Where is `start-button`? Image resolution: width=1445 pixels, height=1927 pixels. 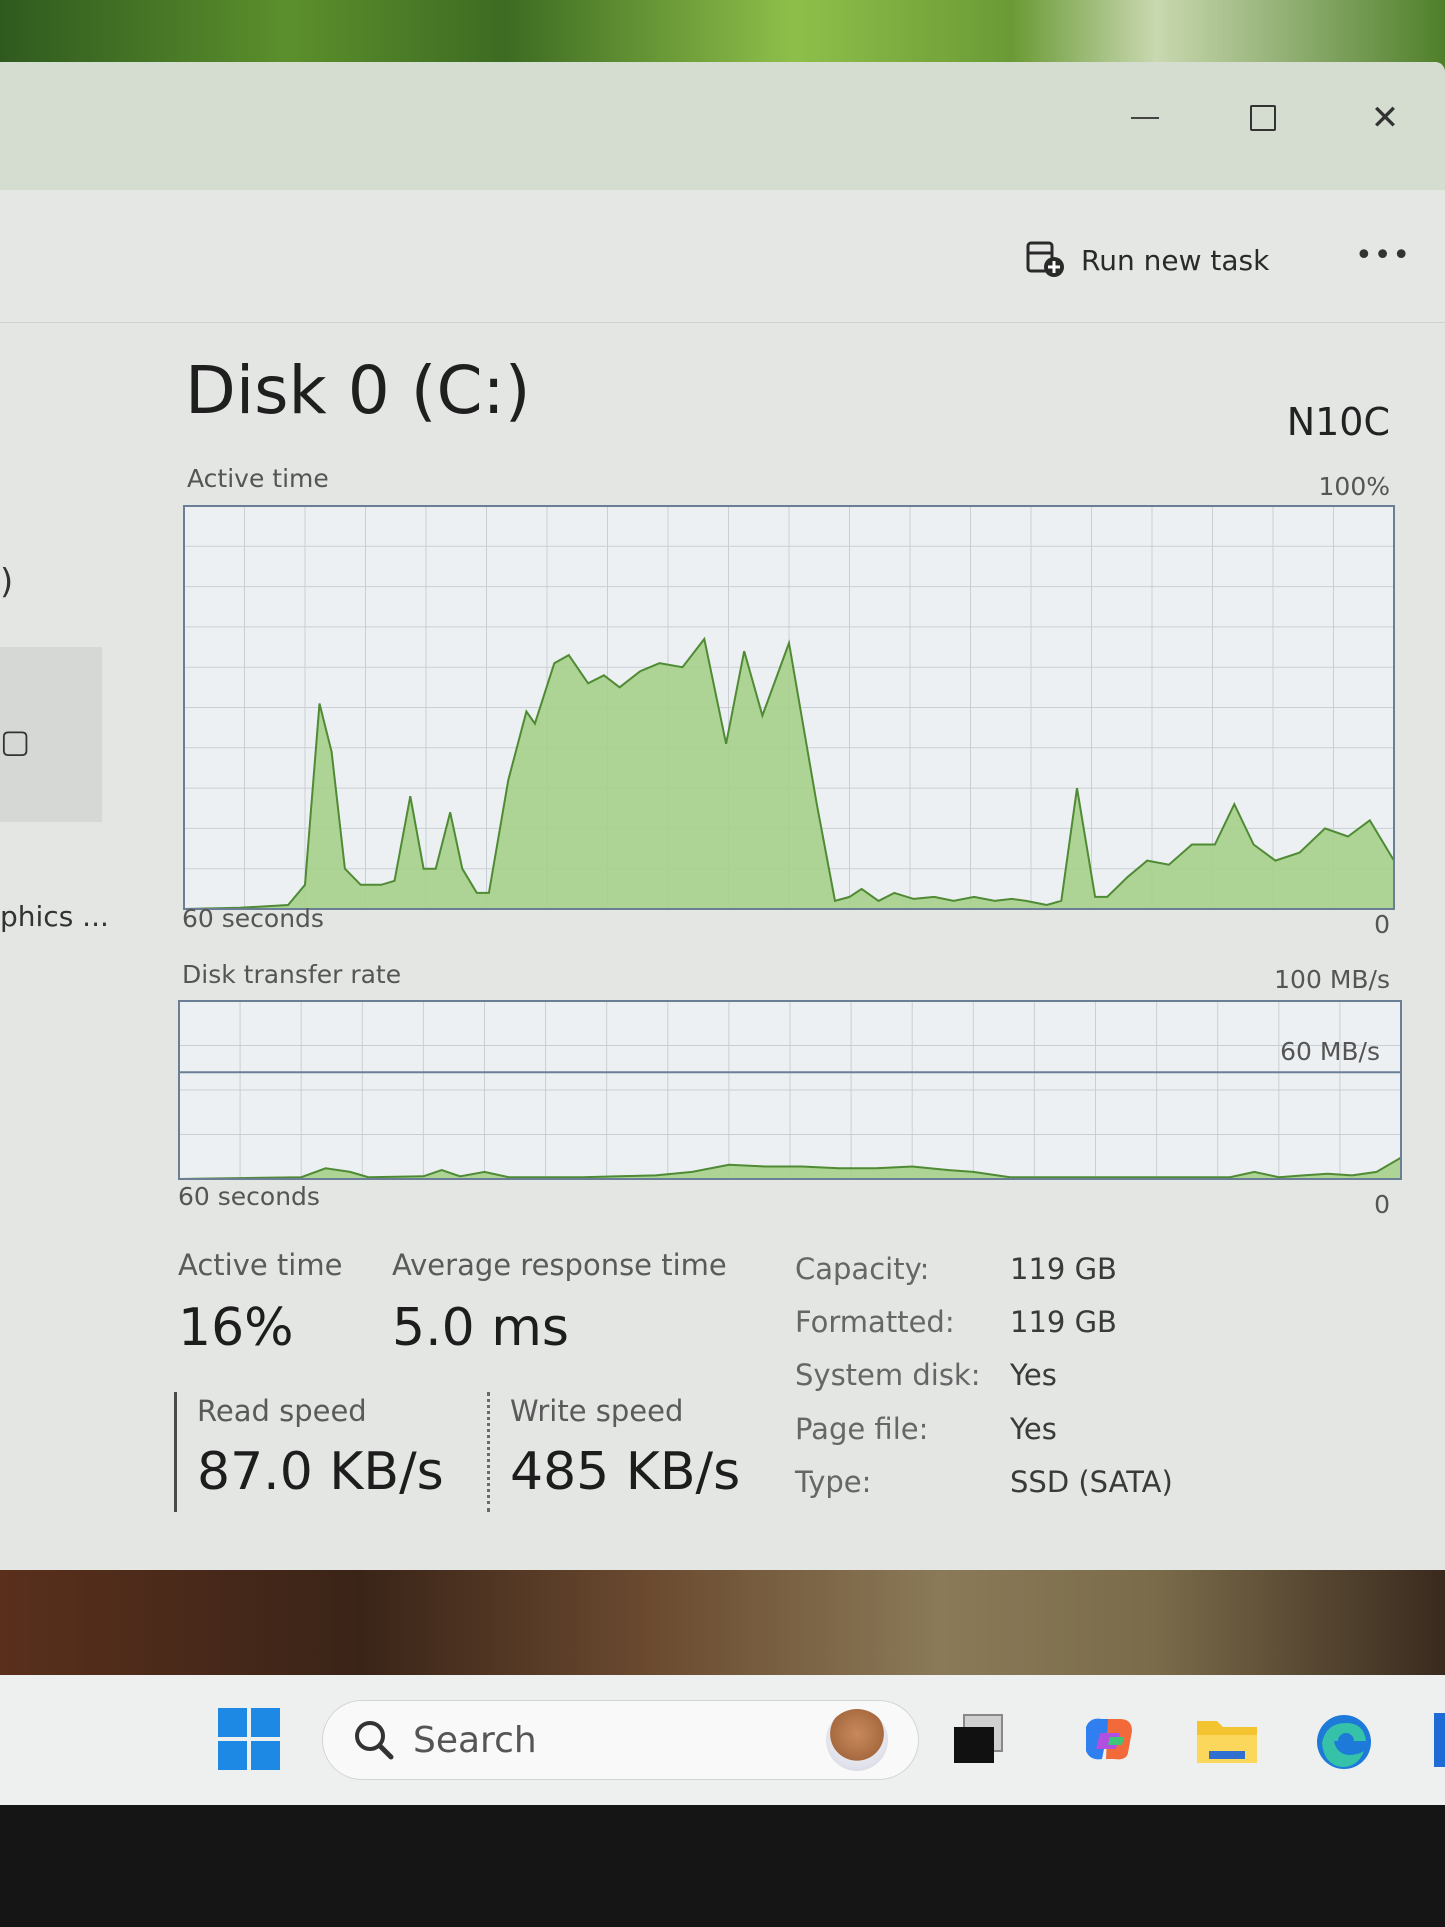
start-button is located at coordinates (249, 1741).